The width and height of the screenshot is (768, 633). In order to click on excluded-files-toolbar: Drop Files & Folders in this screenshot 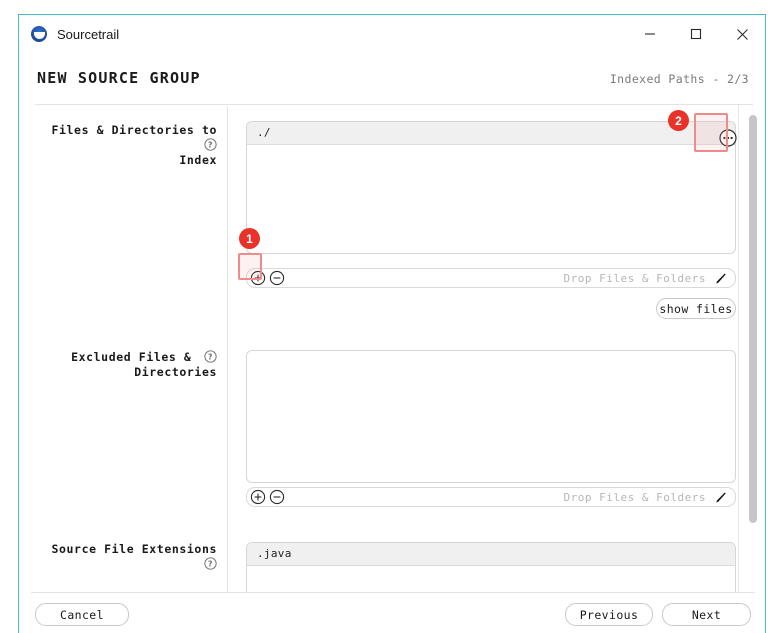, I will do `click(491, 497)`.